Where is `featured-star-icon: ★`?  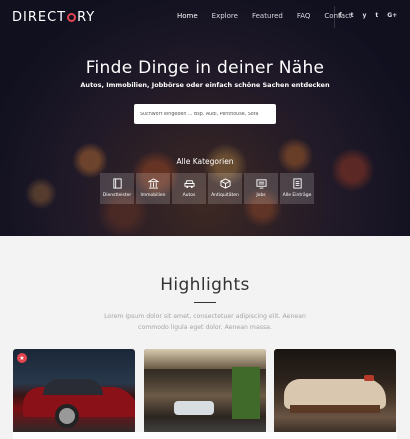 featured-star-icon: ★ is located at coordinates (22, 358).